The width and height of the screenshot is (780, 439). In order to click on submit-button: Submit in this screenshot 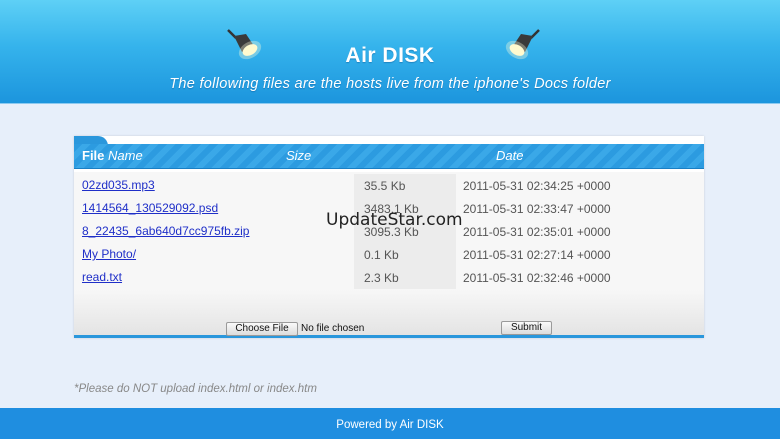, I will do `click(526, 328)`.